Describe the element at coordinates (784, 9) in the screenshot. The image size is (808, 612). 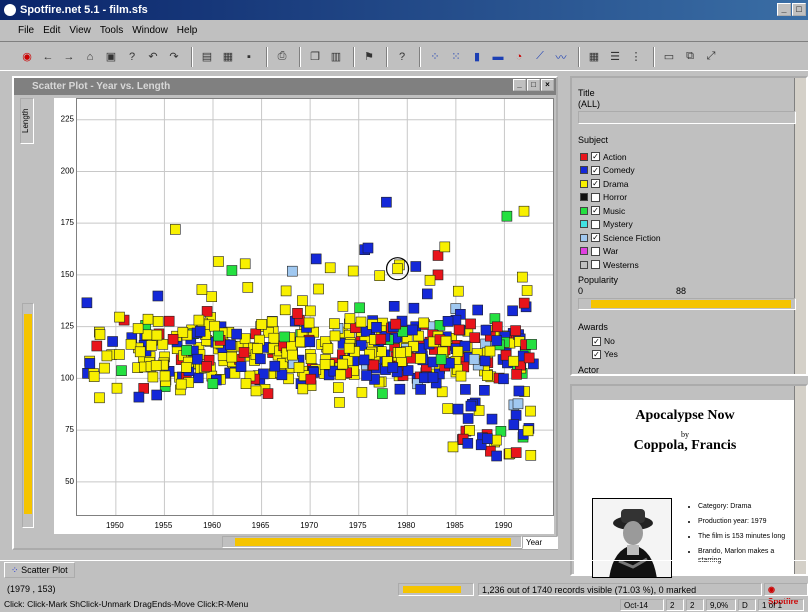
I see `minimize-button: _` at that location.